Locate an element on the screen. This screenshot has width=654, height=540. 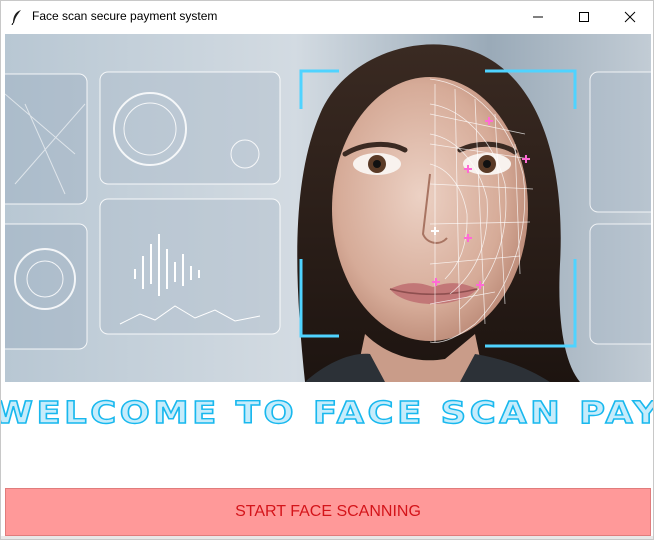
close-button is located at coordinates (630, 17).